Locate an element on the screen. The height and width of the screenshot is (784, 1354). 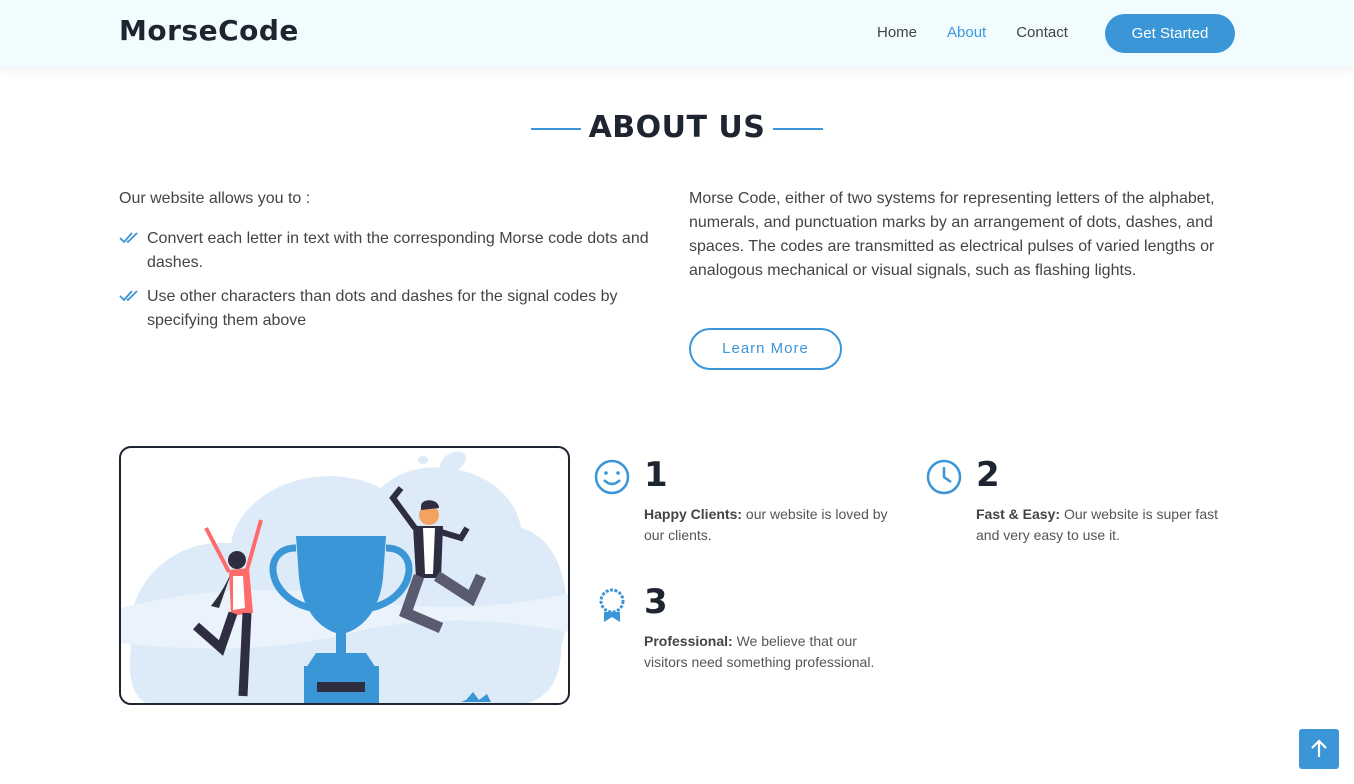
clock-icon is located at coordinates (944, 477).